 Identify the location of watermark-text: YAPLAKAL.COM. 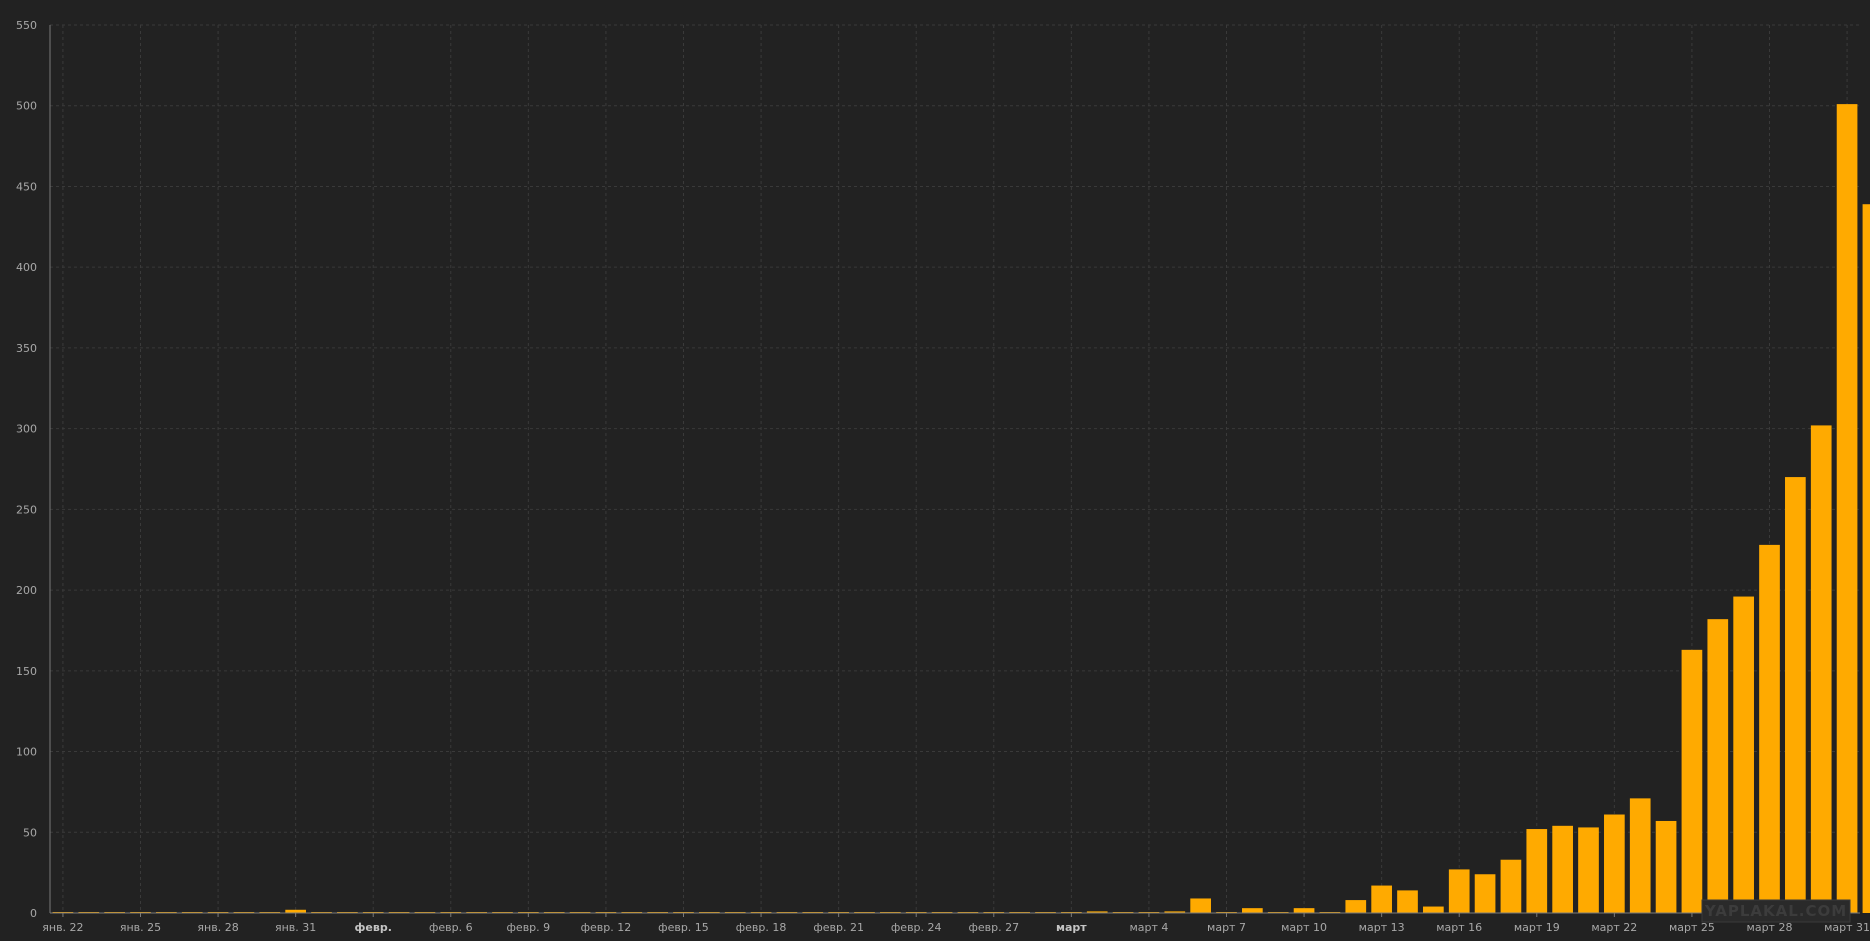
(1775, 911).